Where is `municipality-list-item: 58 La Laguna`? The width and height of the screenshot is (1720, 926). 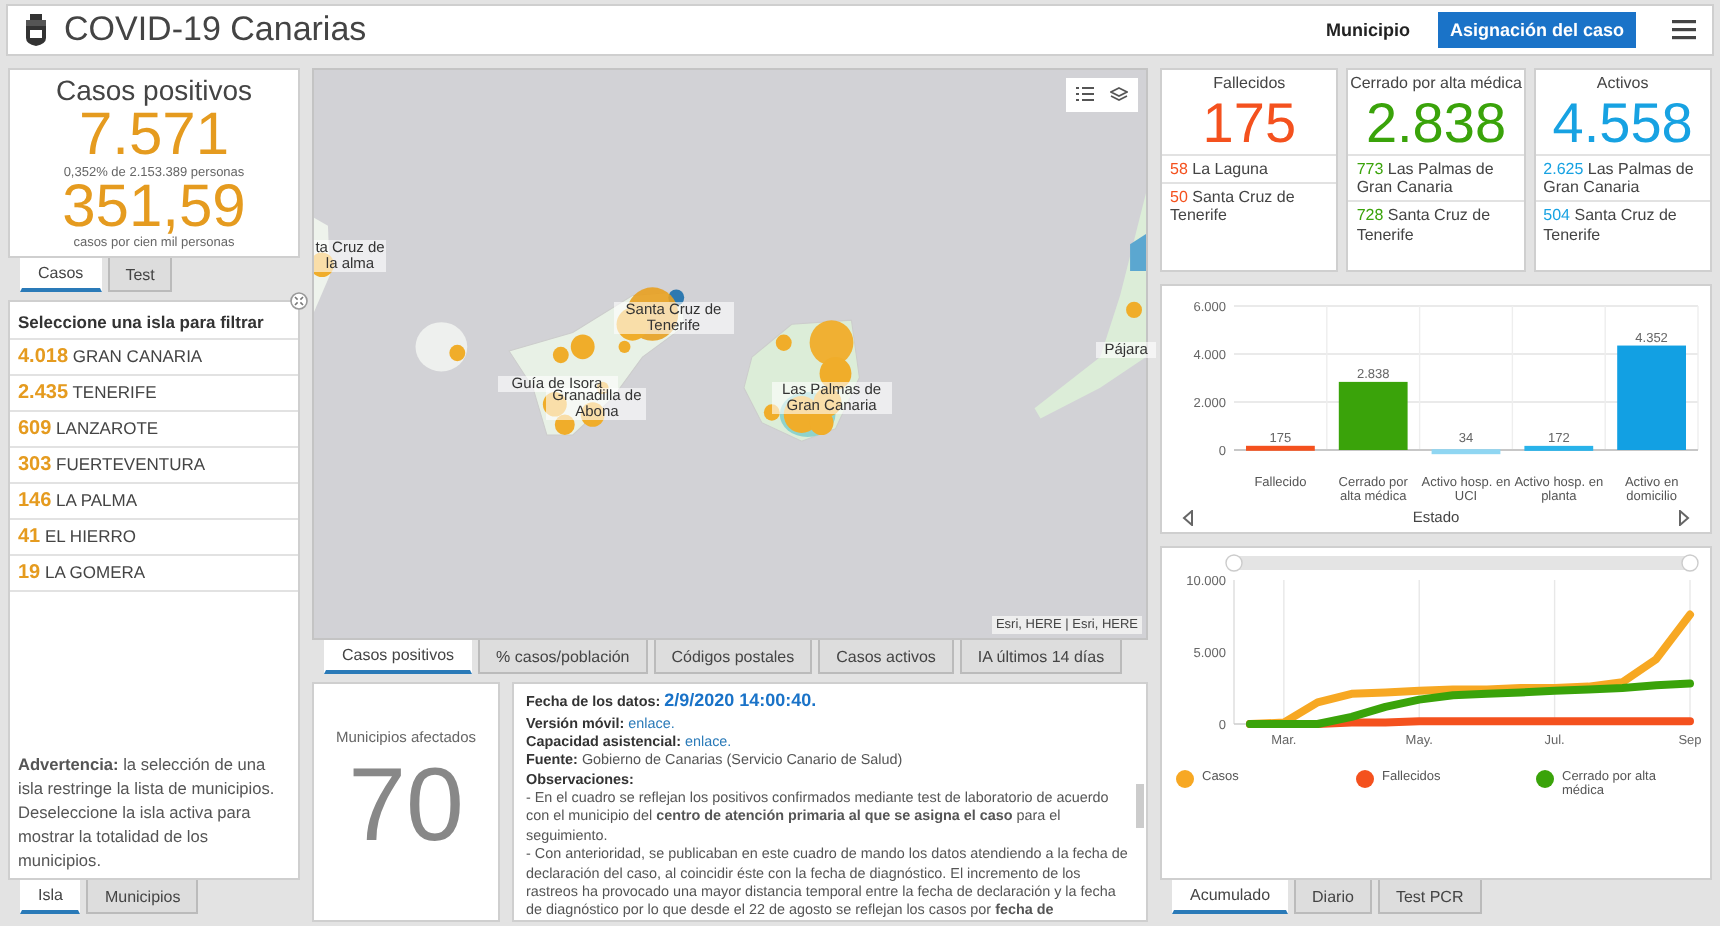
municipality-list-item: 58 La Laguna is located at coordinates (1249, 168).